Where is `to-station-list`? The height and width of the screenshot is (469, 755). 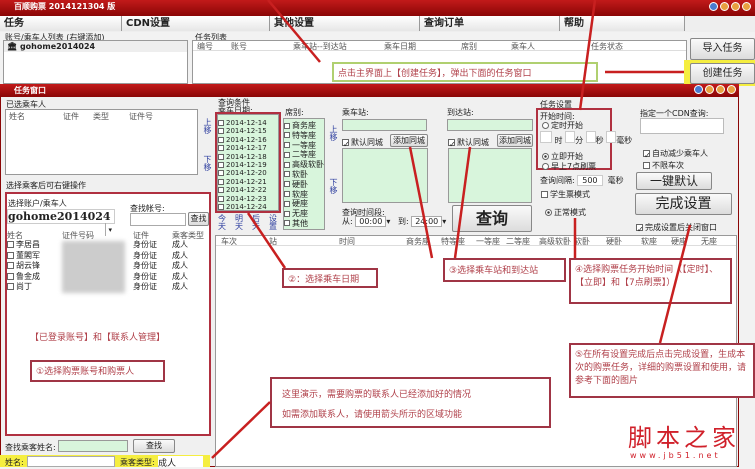 to-station-list is located at coordinates (490, 175).